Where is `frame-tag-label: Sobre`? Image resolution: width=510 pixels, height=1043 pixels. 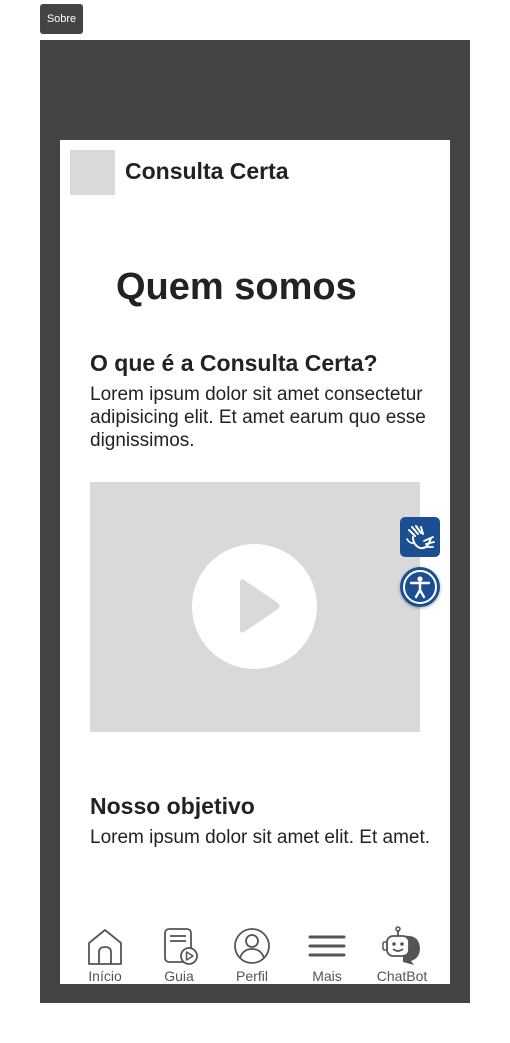
frame-tag-label: Sobre is located at coordinates (61, 19).